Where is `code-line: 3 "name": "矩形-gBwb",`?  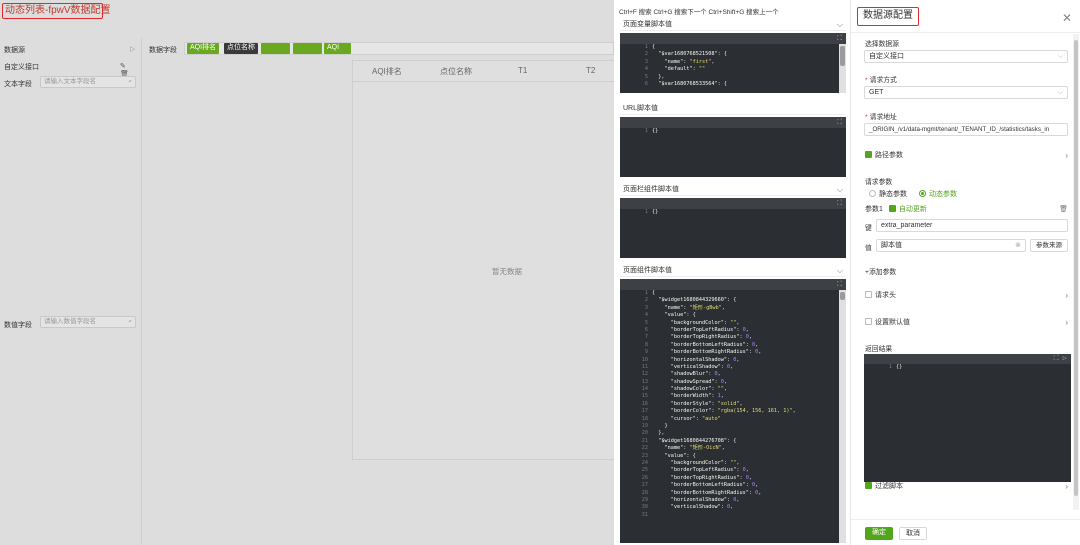
code-line: 3 "name": "矩形-gBwb", is located at coordinates (684, 307).